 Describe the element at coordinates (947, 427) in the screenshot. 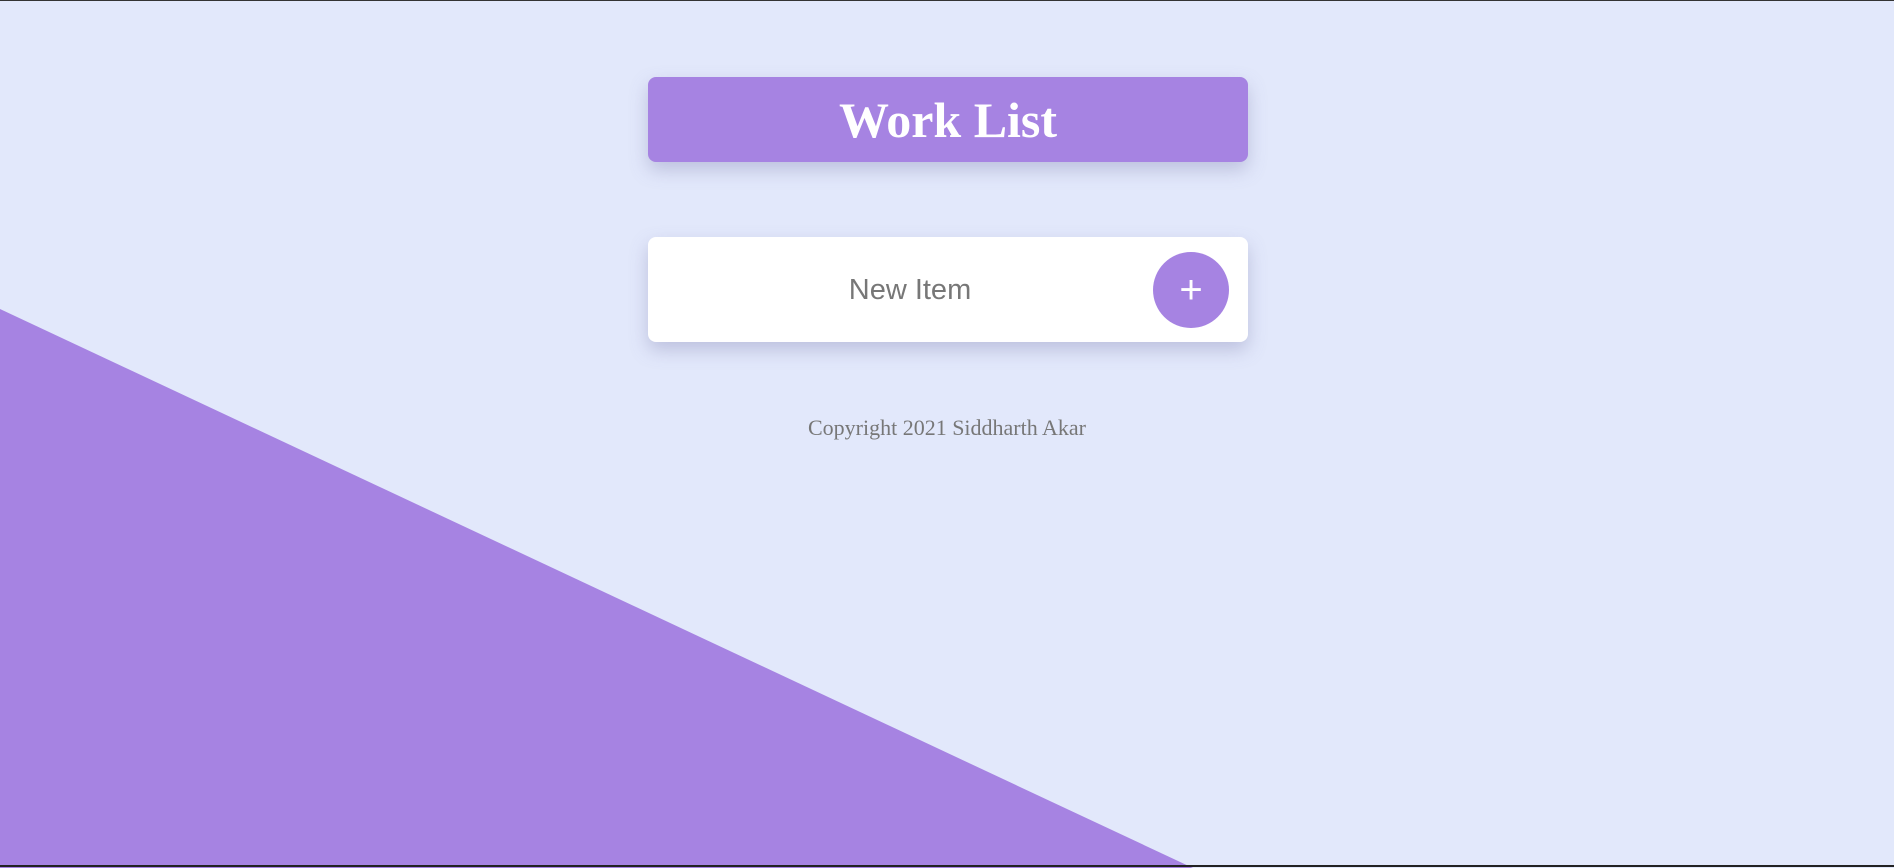

I see `footer-copyright: Copyright 2021 Siddharth Akar` at that location.